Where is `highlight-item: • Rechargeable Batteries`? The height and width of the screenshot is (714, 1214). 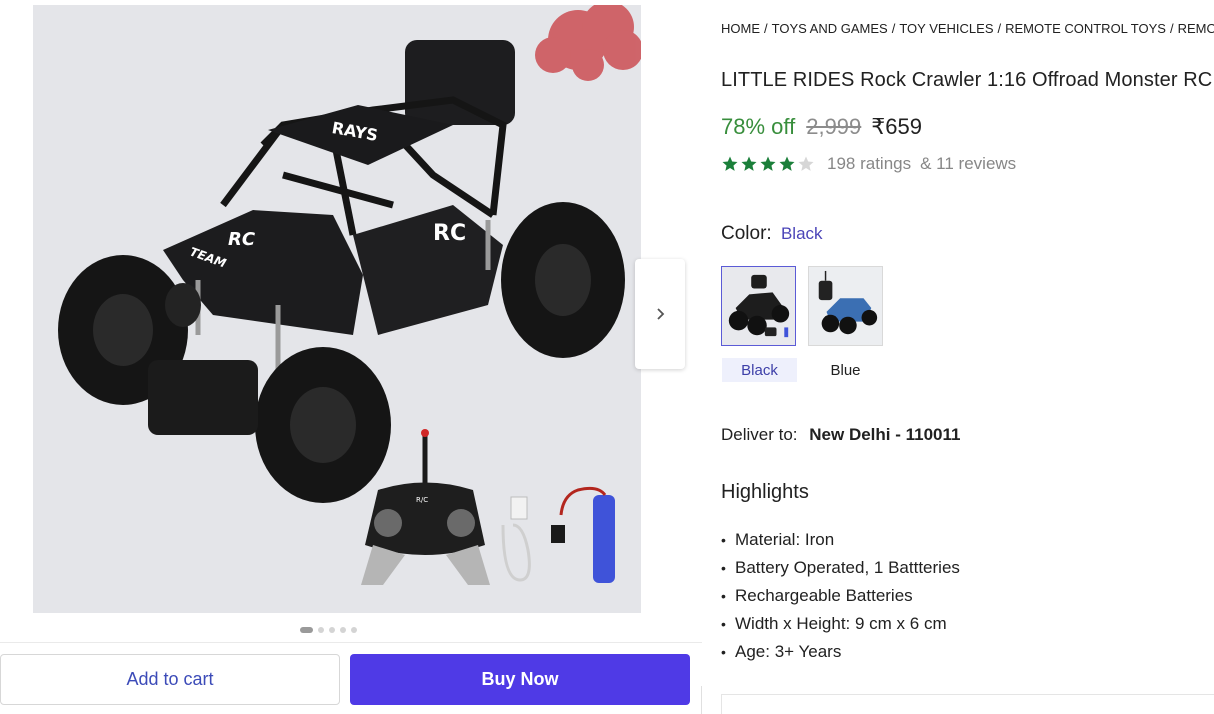 highlight-item: • Rechargeable Batteries is located at coordinates (840, 596).